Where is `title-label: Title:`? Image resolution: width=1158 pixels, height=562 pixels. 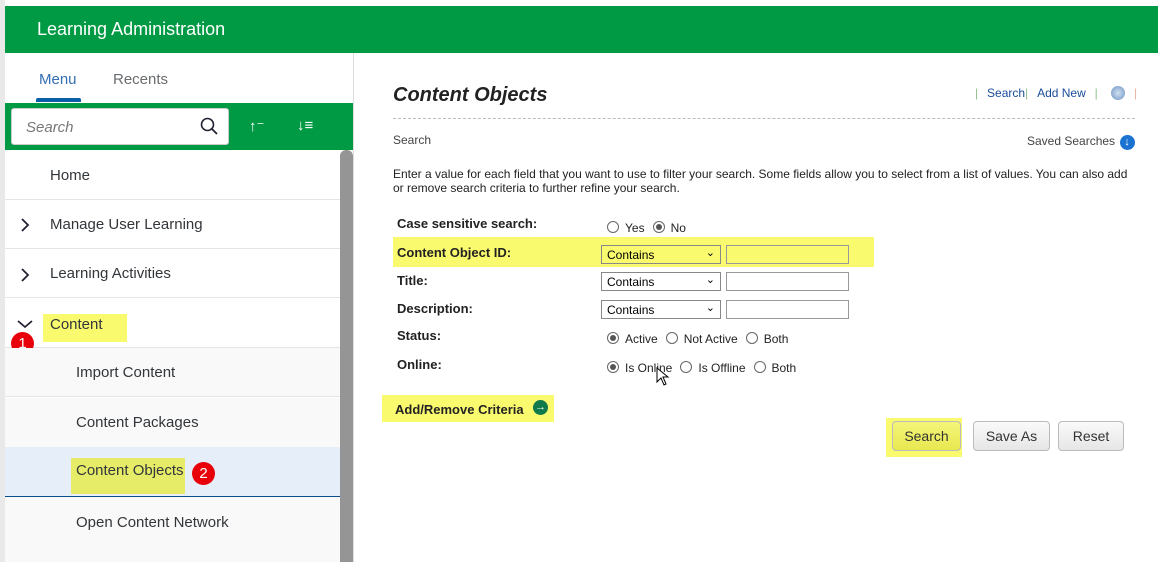
title-label: Title: is located at coordinates (412, 280).